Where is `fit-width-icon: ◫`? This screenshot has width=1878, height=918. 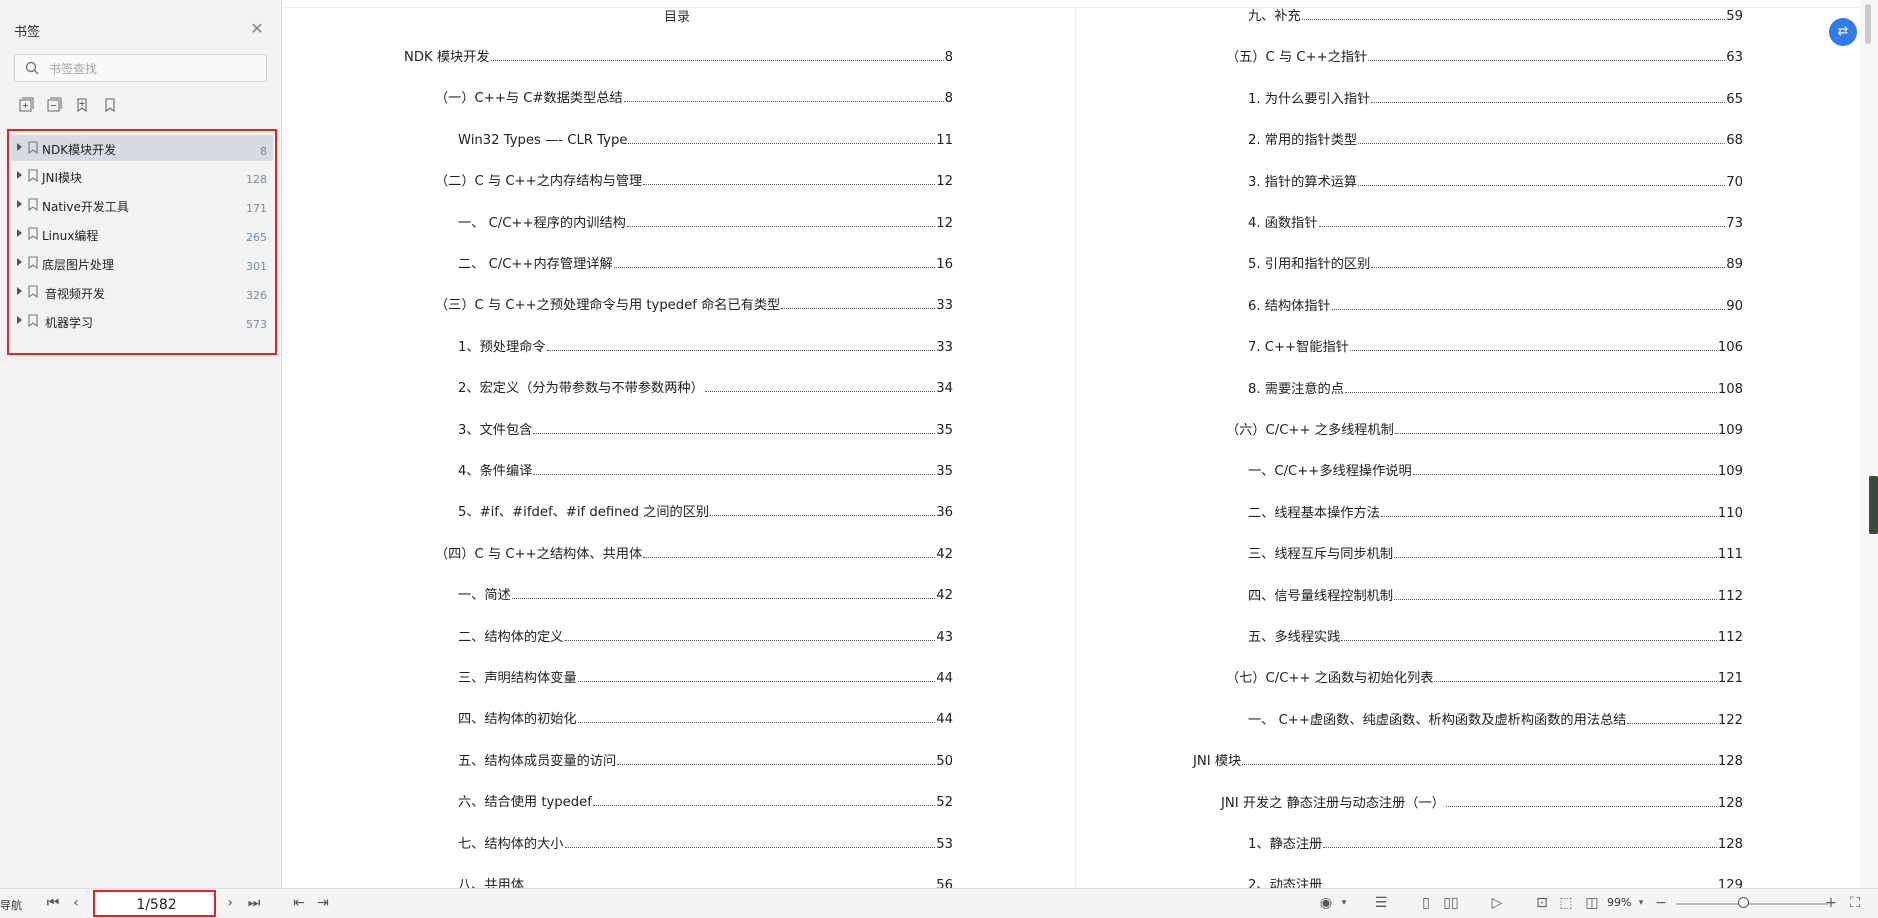
fit-width-icon: ◫ is located at coordinates (1592, 903).